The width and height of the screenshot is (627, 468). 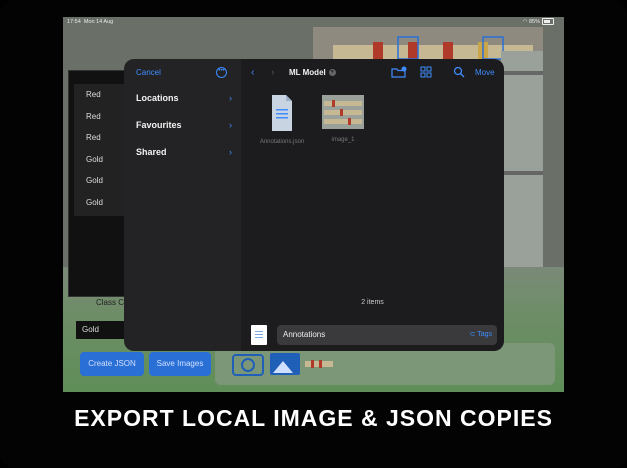 I want to click on folder-title: ML Model ▾, so click(x=312, y=72).